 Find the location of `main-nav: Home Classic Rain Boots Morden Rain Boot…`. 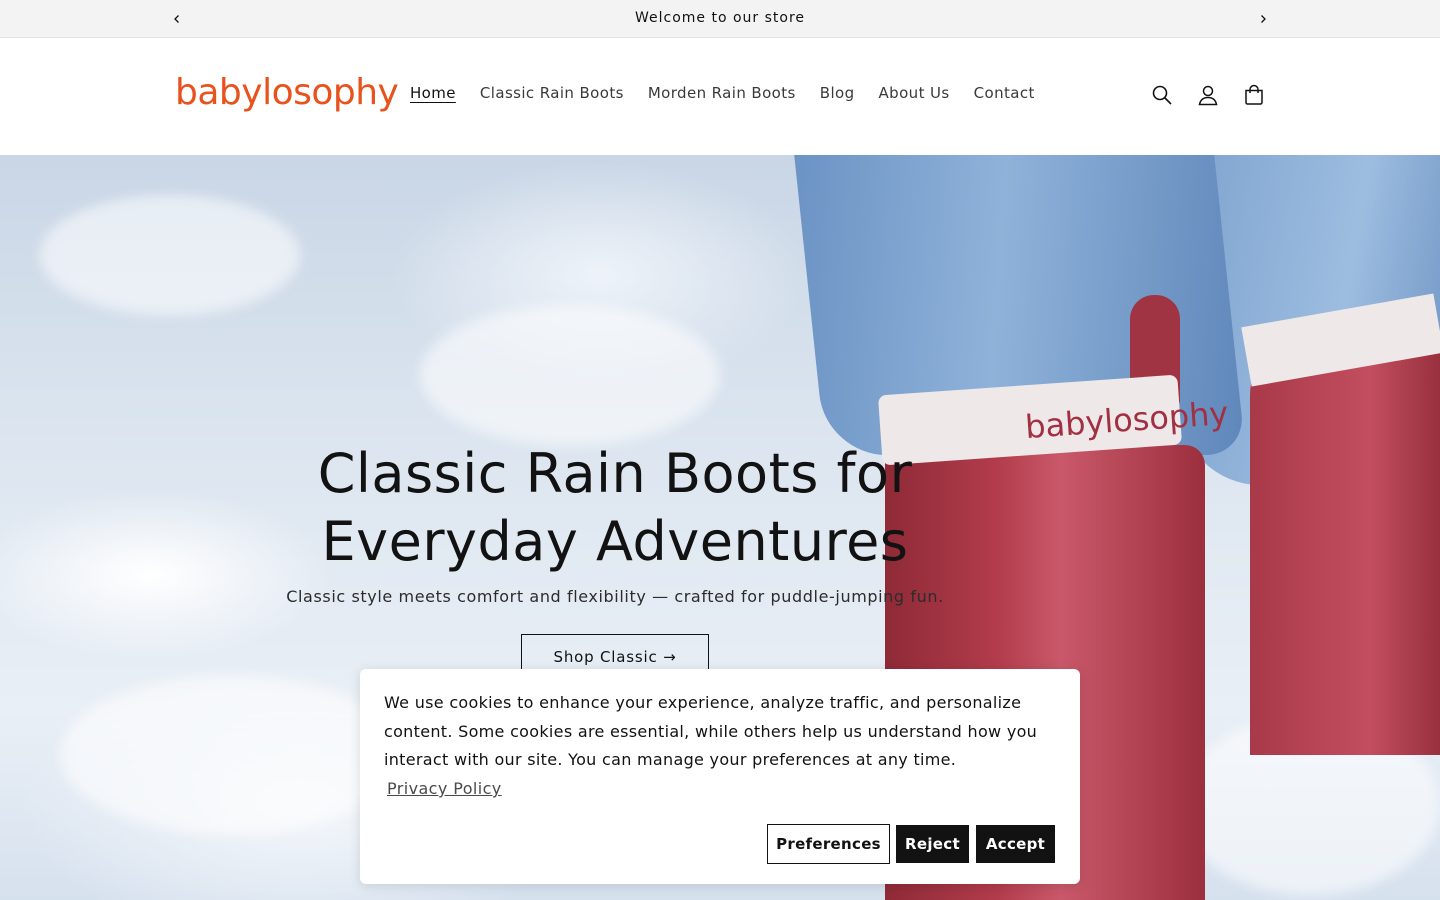

main-nav: Home Classic Rain Boots Morden Rain Boot… is located at coordinates (722, 93).